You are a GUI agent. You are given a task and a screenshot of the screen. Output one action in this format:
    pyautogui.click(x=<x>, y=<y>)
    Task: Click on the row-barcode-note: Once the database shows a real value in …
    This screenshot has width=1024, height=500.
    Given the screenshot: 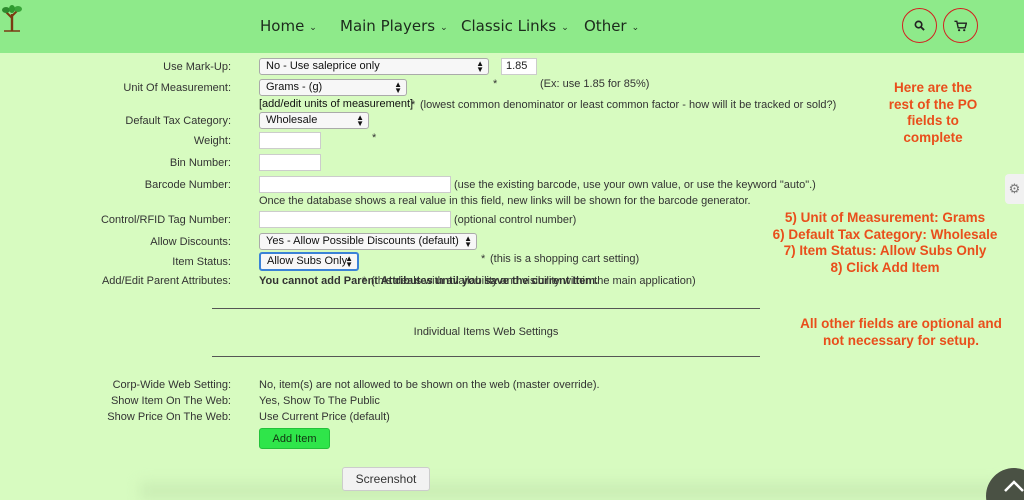 What is the action you would take?
    pyautogui.click(x=500, y=201)
    